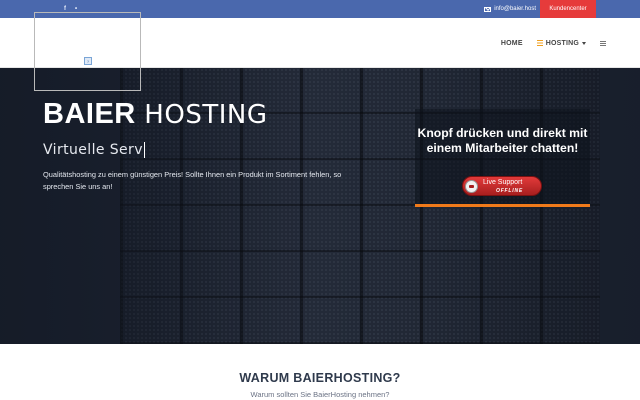 This screenshot has height=400, width=640. What do you see at coordinates (584, 43) in the screenshot?
I see `chevron-down-icon` at bounding box center [584, 43].